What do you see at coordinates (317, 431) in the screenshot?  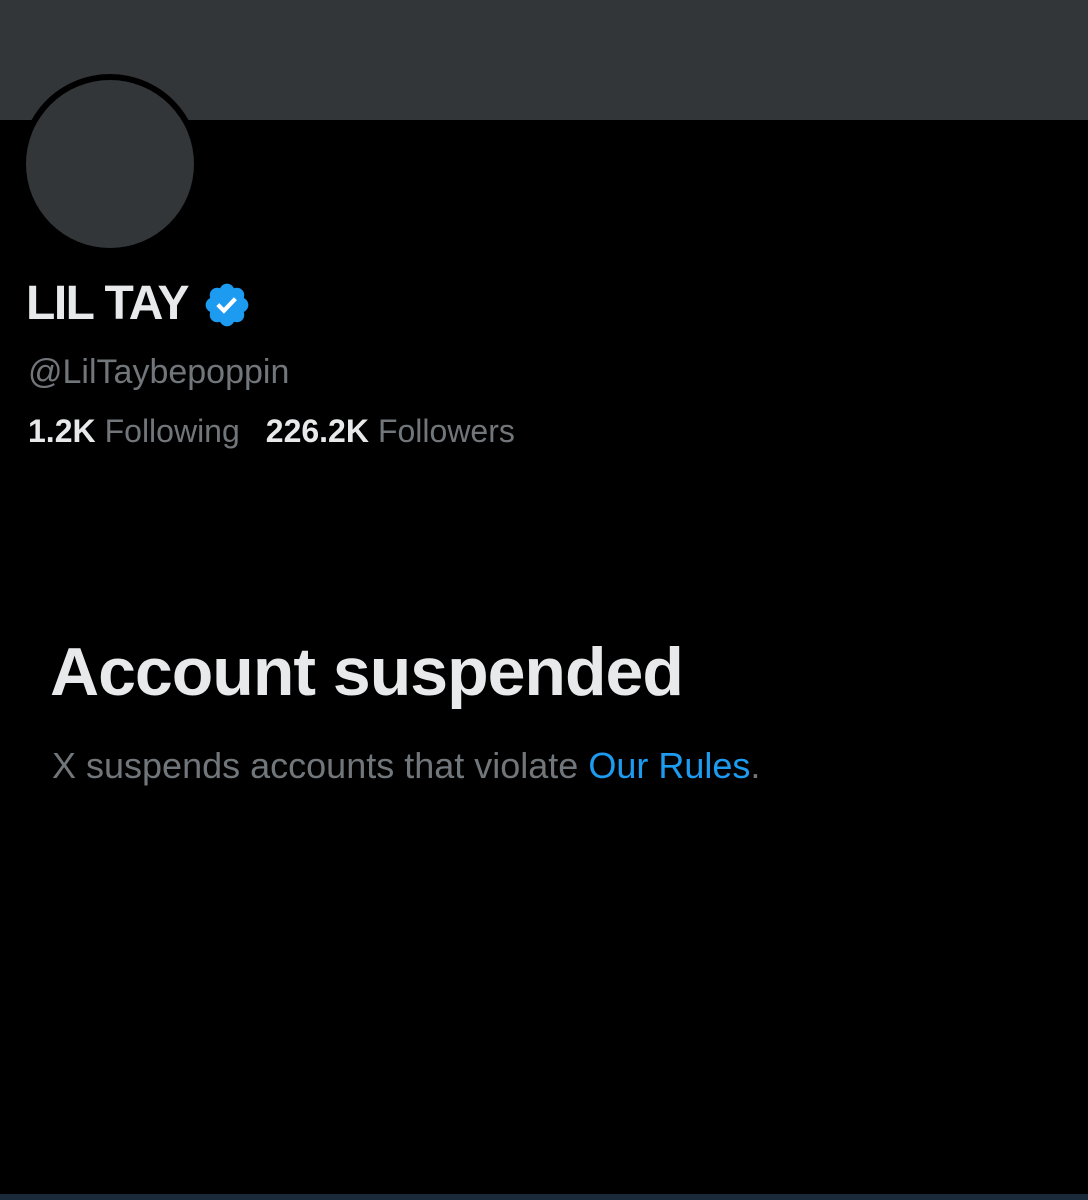 I see `followers-count: 226.2K` at bounding box center [317, 431].